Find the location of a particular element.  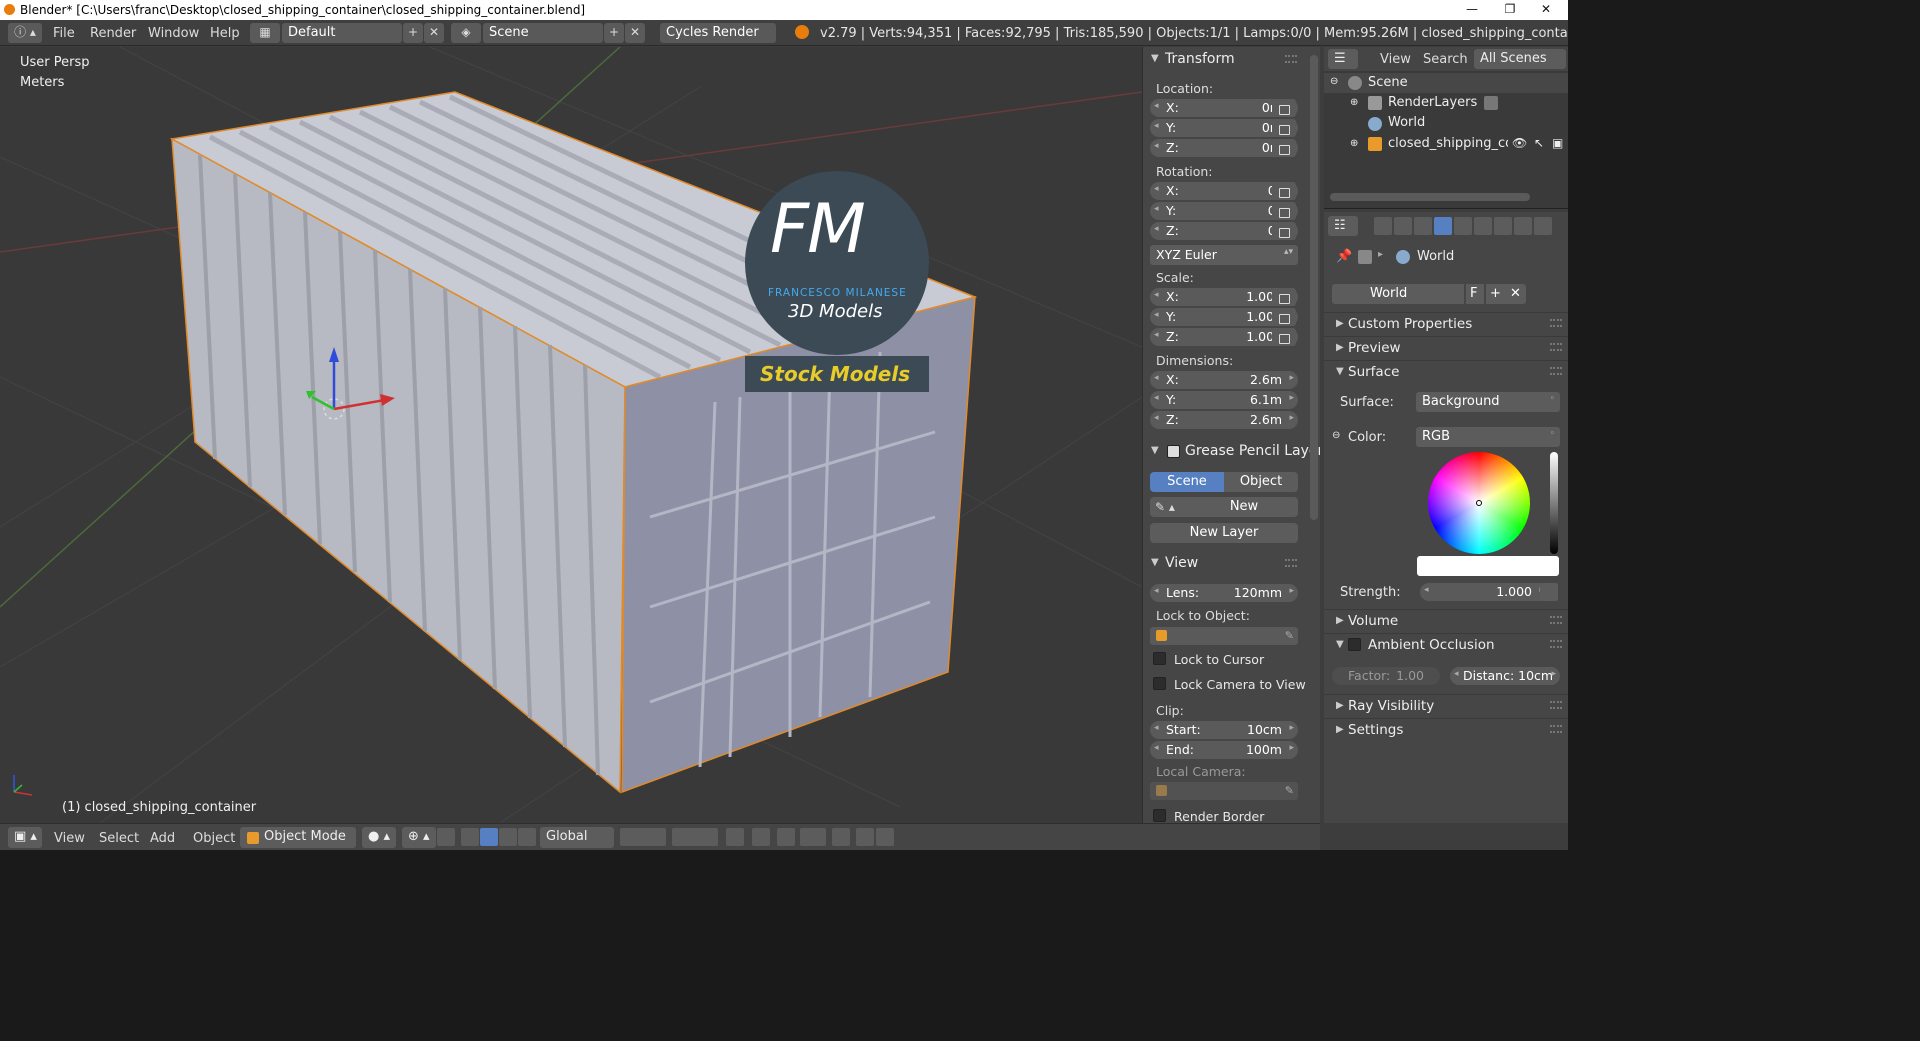

menu-object: Object is located at coordinates (214, 838).